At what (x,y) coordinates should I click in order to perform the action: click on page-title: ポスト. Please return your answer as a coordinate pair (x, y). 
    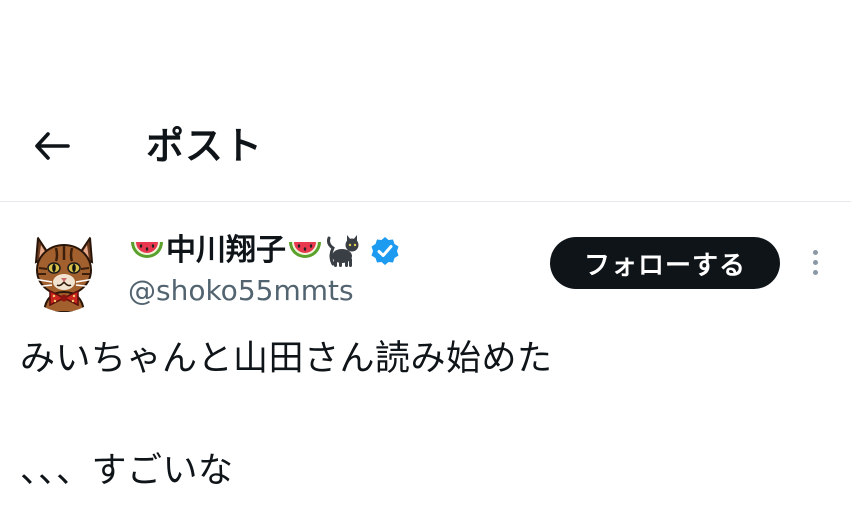
    Looking at the image, I should click on (205, 146).